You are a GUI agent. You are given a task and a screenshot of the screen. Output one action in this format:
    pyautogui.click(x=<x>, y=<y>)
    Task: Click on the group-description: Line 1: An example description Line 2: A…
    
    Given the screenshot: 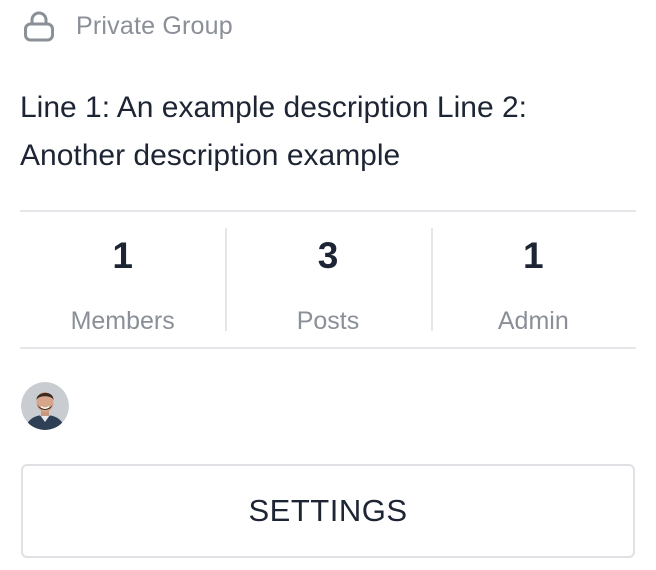 What is the action you would take?
    pyautogui.click(x=273, y=131)
    